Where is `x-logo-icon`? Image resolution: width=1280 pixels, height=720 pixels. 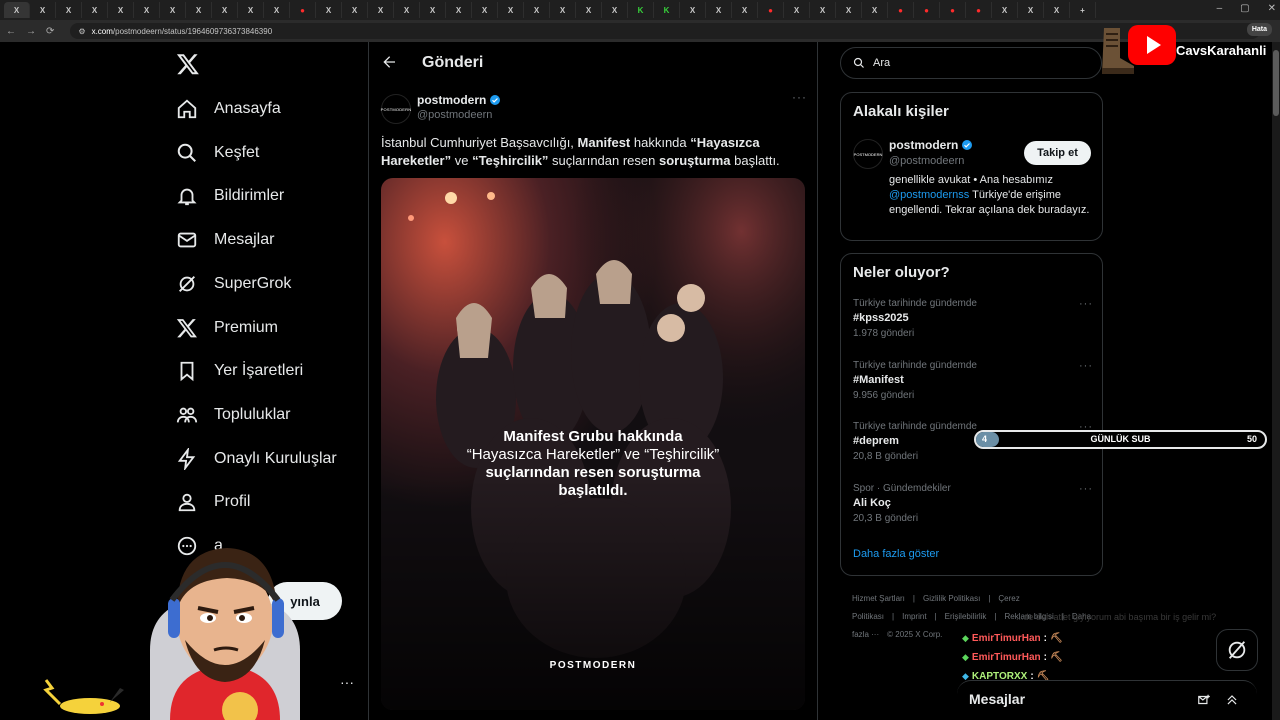
x-logo-icon is located at coordinates (188, 64).